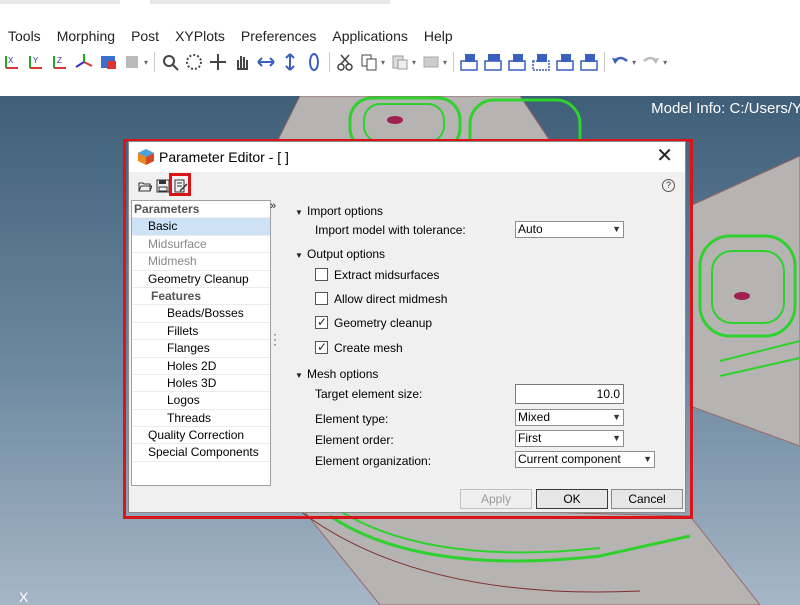 The height and width of the screenshot is (605, 800). What do you see at coordinates (391, 299) in the screenshot?
I see `allow-direct-midmesh-label: Allow direct midmesh` at bounding box center [391, 299].